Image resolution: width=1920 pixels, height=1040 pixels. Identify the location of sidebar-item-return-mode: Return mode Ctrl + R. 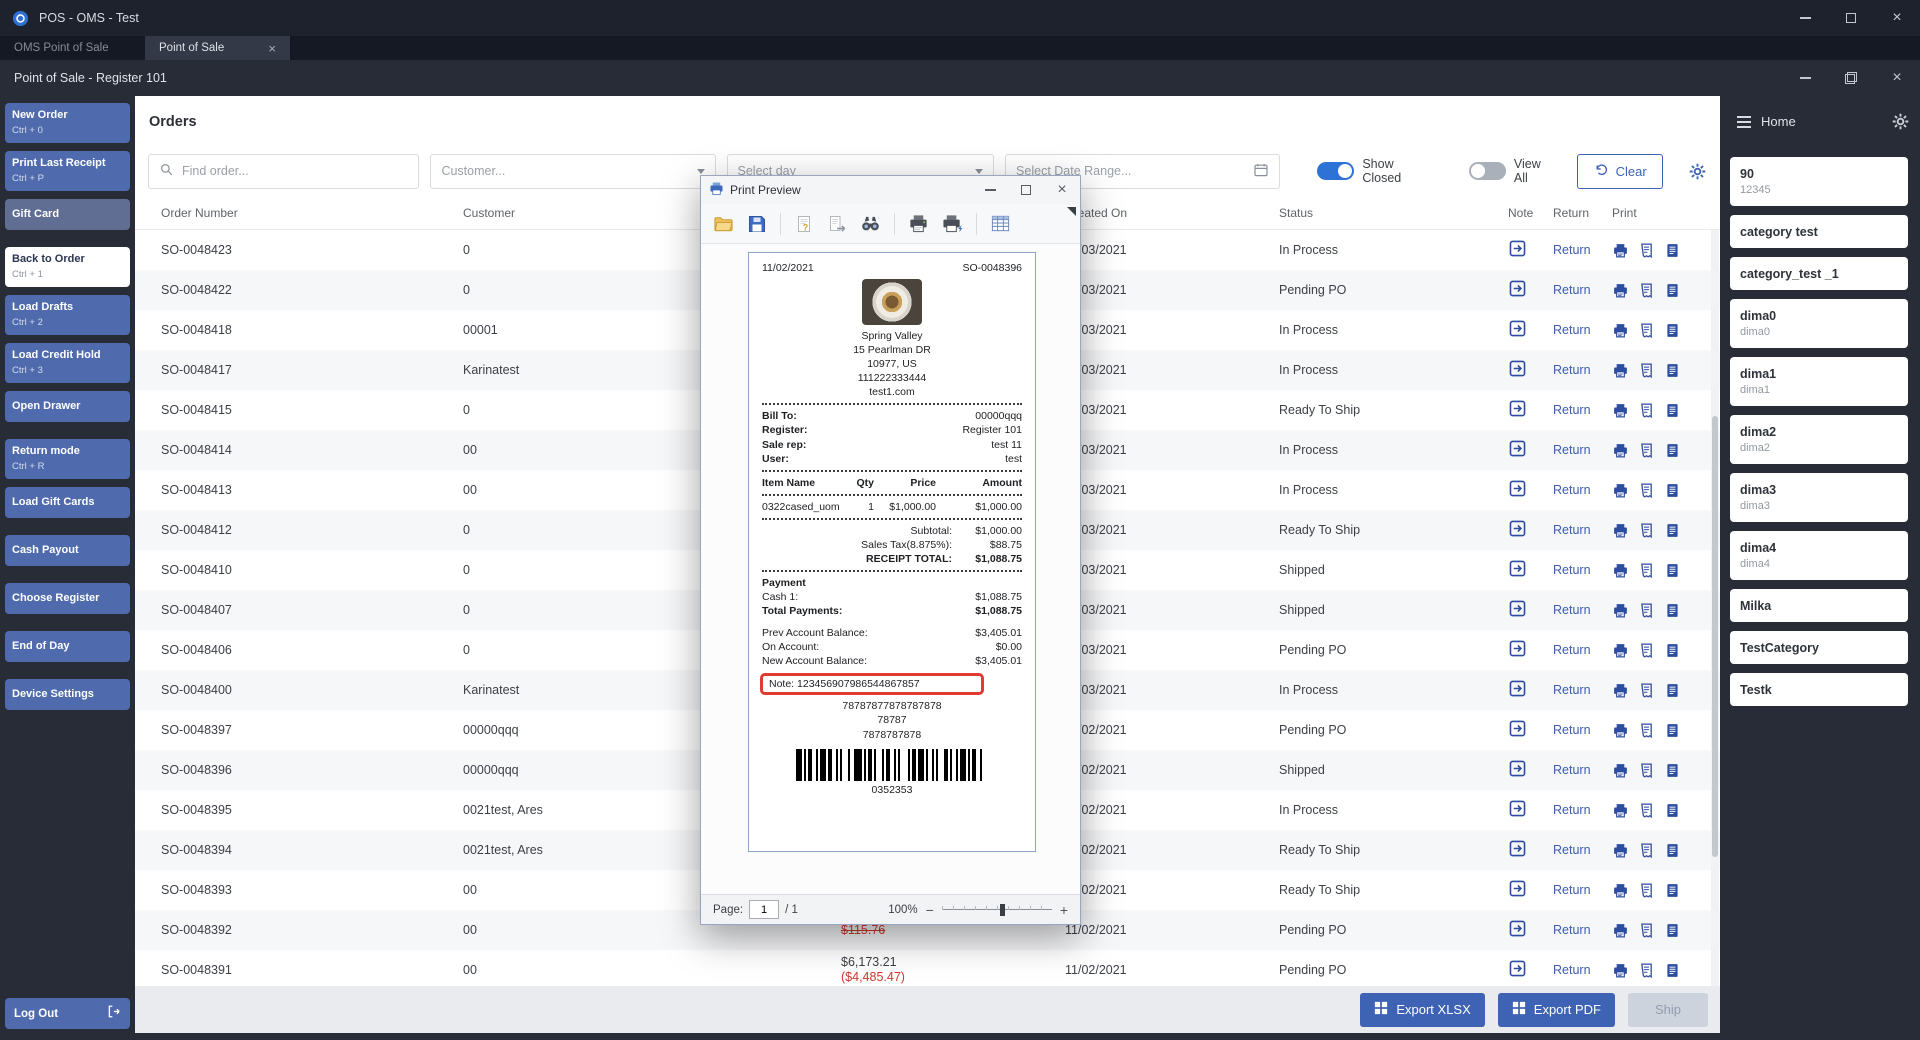
(67, 459).